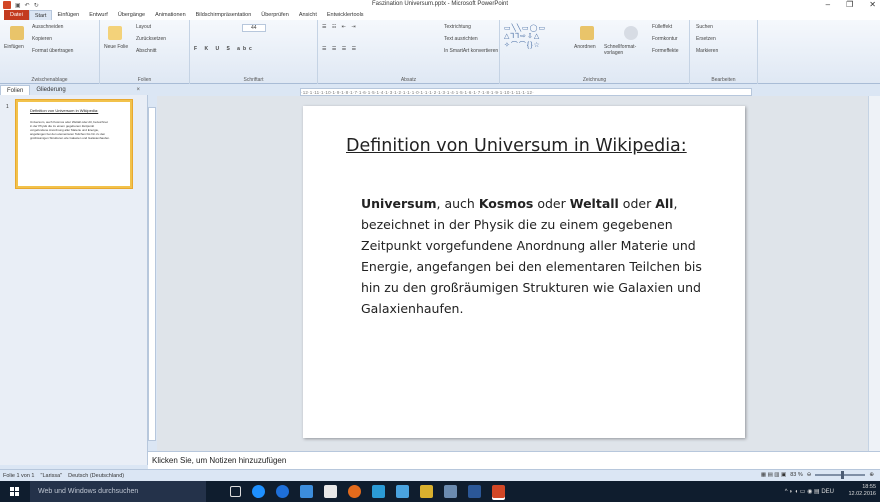 This screenshot has width=880, height=502. I want to click on clock-time: 18:55, so click(869, 487).